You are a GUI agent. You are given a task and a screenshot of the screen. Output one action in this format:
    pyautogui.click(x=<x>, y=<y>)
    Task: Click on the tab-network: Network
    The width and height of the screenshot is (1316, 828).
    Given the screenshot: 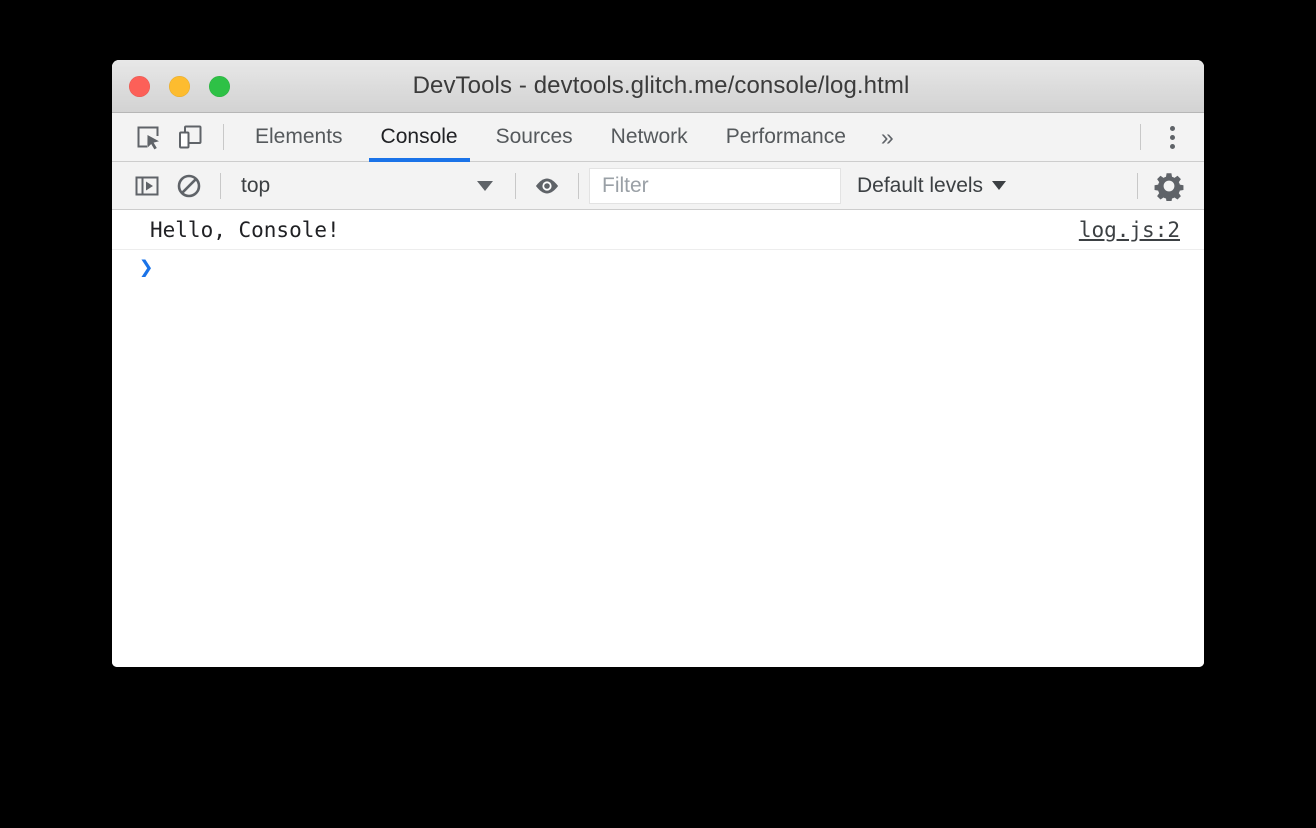 What is the action you would take?
    pyautogui.click(x=649, y=137)
    